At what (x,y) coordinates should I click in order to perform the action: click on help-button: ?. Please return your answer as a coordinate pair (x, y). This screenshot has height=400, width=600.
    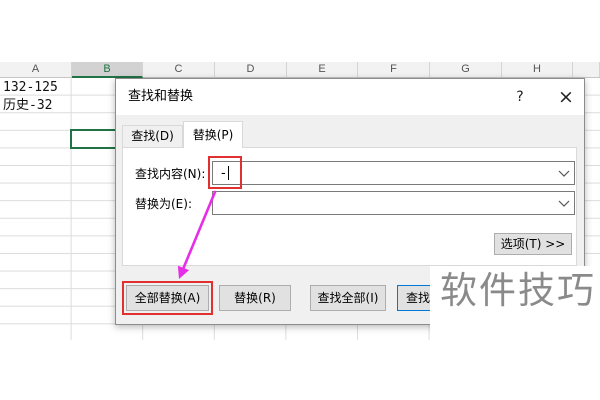
    Looking at the image, I should click on (520, 97).